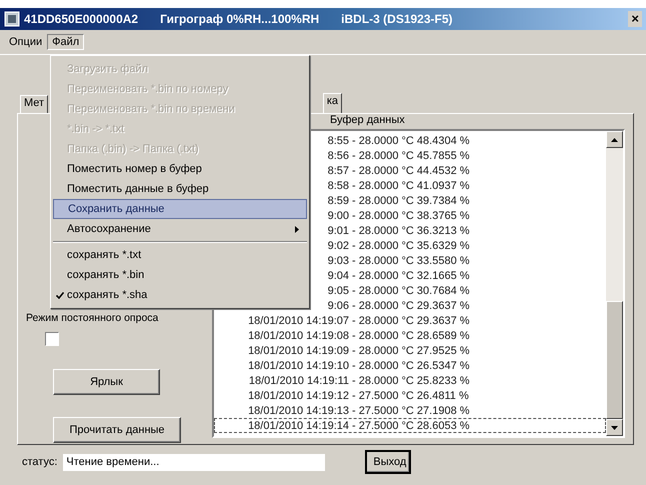 Image resolution: width=646 pixels, height=485 pixels. I want to click on menu-item: Сохранить данные, so click(180, 209).